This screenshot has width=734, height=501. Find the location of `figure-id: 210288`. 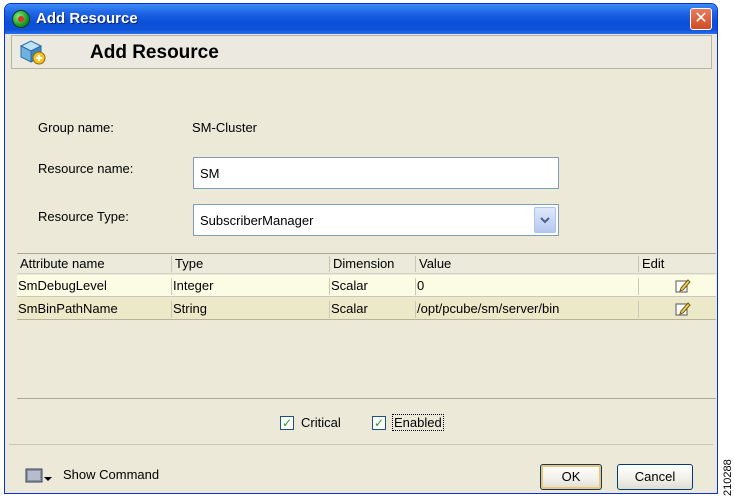

figure-id: 210288 is located at coordinates (728, 477).